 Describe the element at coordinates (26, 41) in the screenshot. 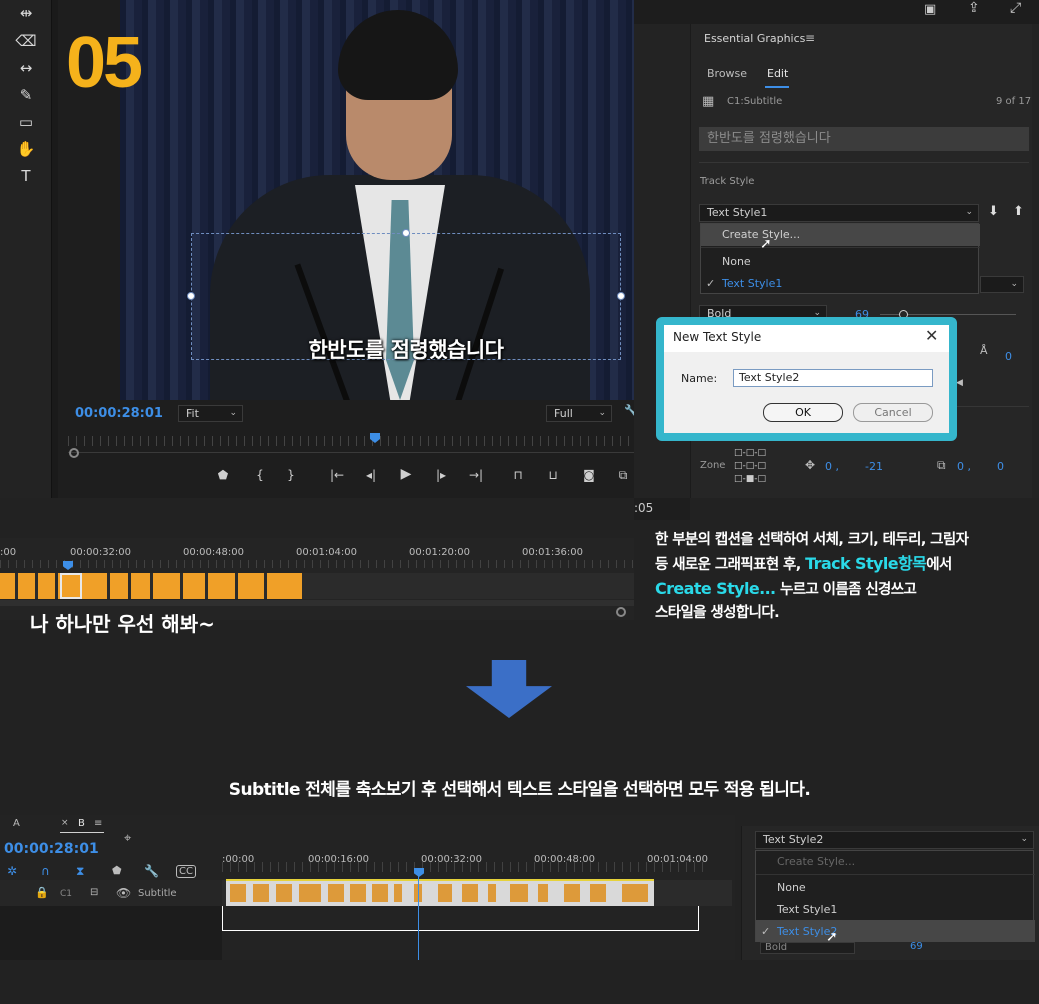

I see `razor-icon: ⌫` at that location.